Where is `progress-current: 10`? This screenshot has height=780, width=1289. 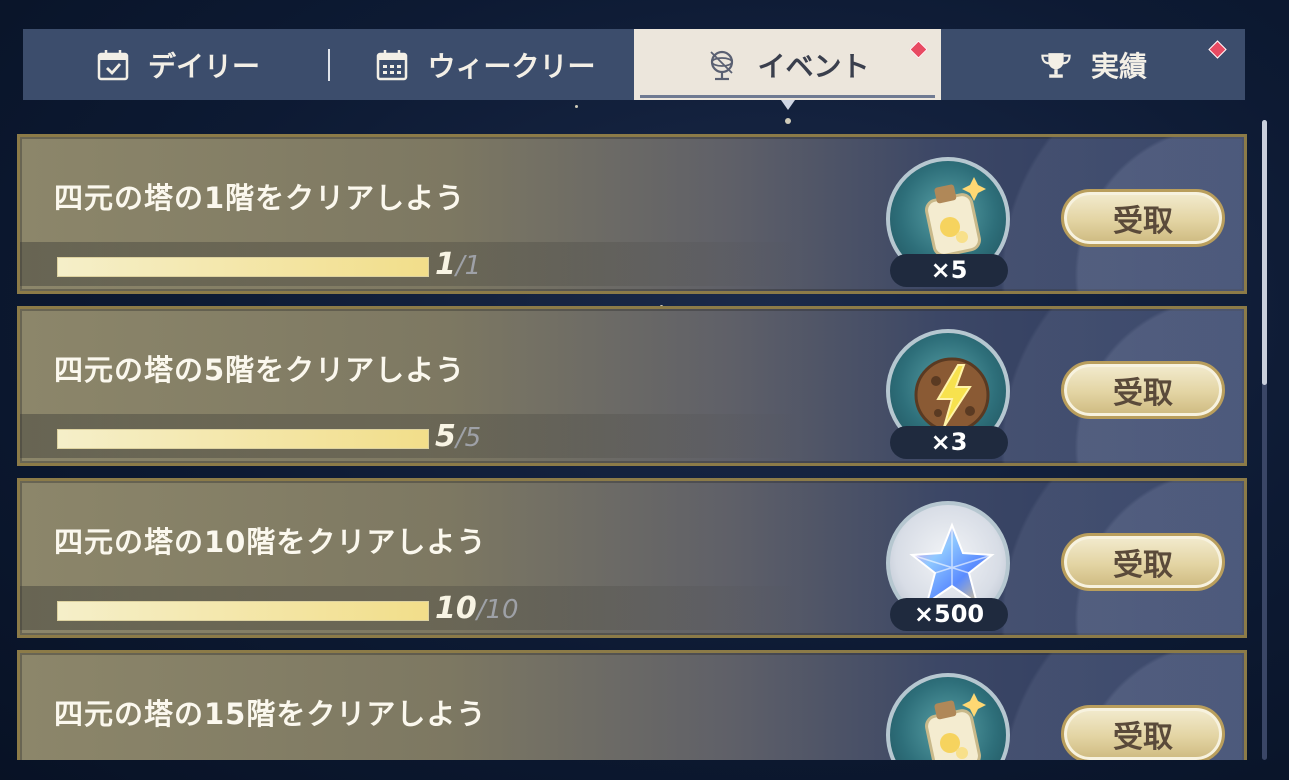
progress-current: 10 is located at coordinates (456, 608).